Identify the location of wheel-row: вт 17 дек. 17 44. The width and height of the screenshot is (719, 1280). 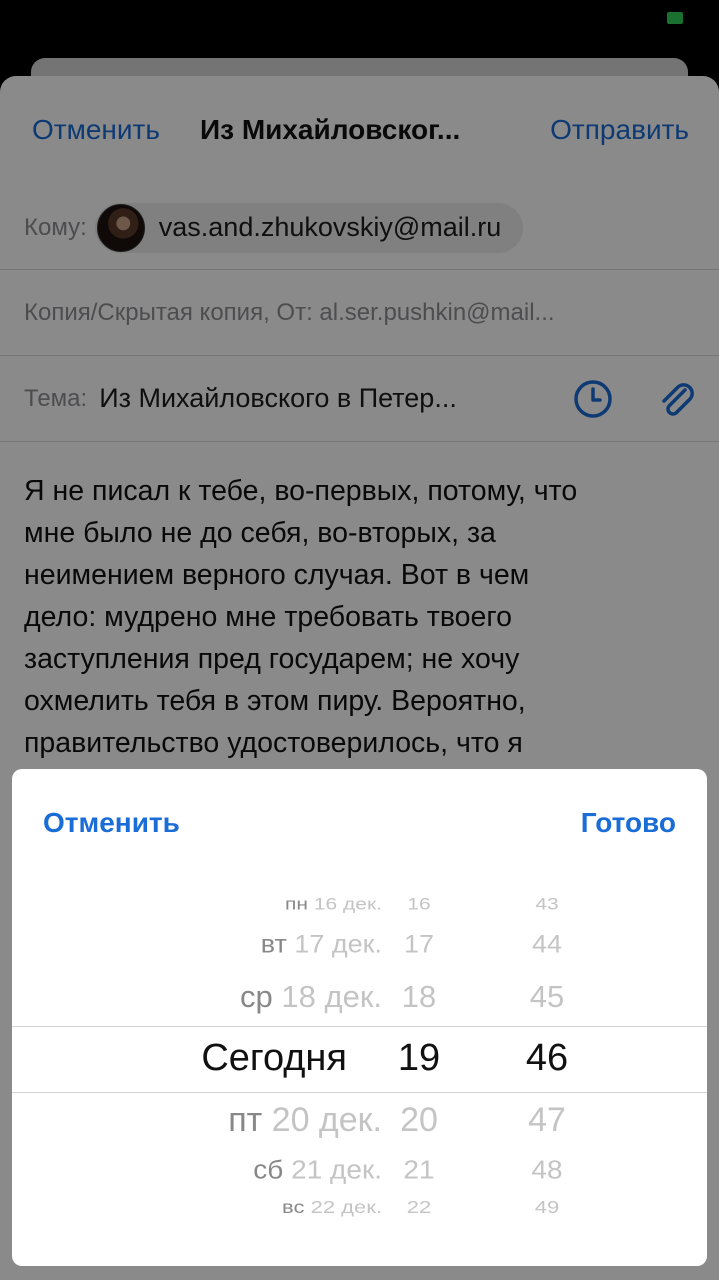
(359, 949).